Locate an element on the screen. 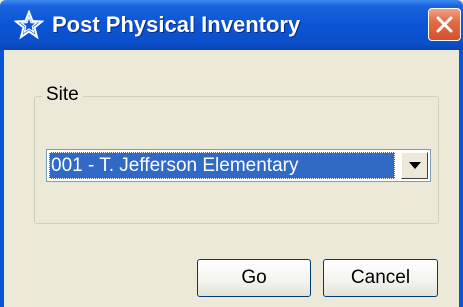 The height and width of the screenshot is (307, 463). window-border-left is located at coordinates (2, 178).